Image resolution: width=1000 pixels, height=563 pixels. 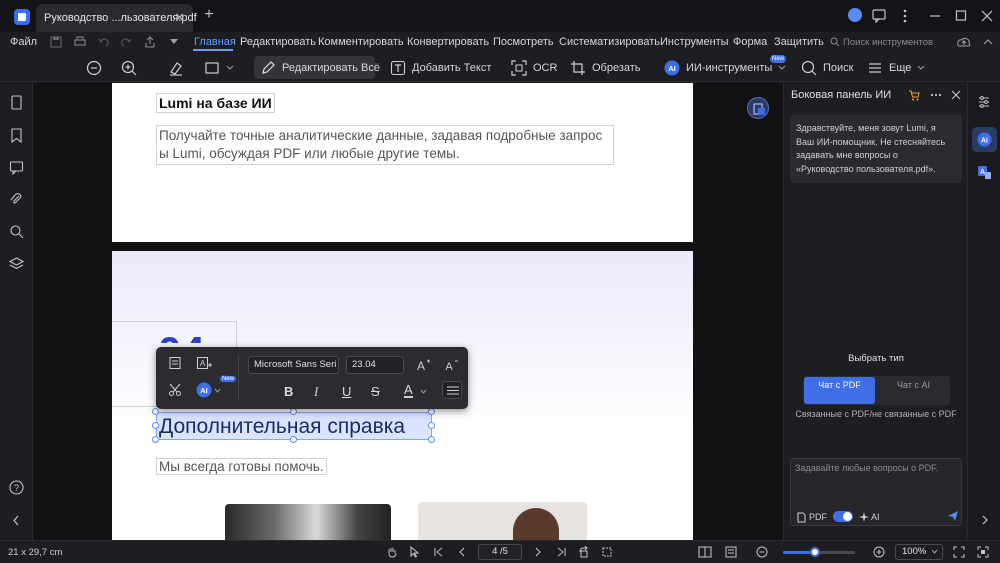 What do you see at coordinates (375, 365) in the screenshot?
I see `font-size-select: 23.04` at bounding box center [375, 365].